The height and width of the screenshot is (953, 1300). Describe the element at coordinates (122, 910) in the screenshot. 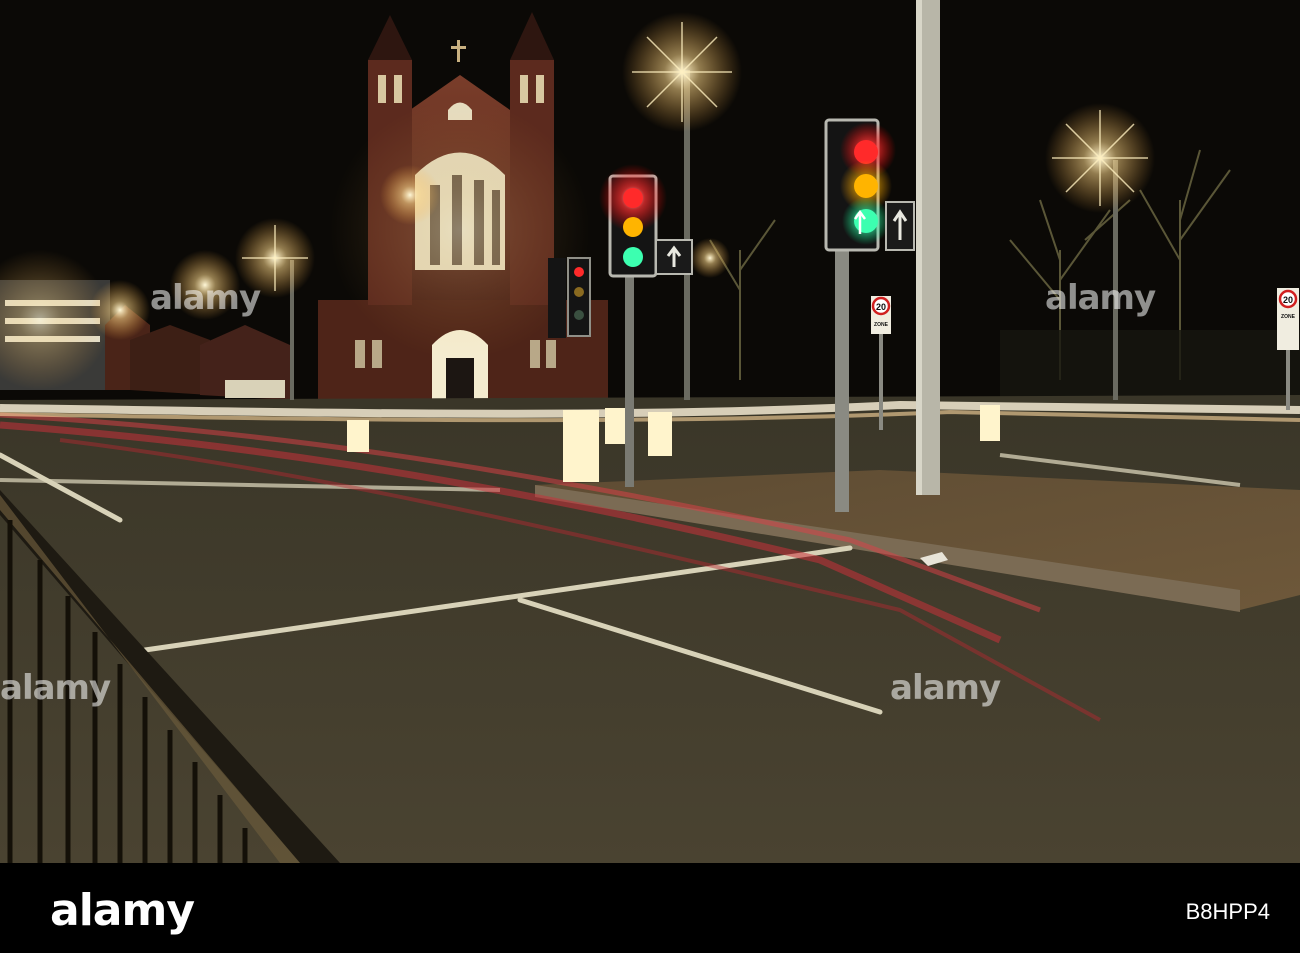

I see `footer-logo: alamy` at that location.